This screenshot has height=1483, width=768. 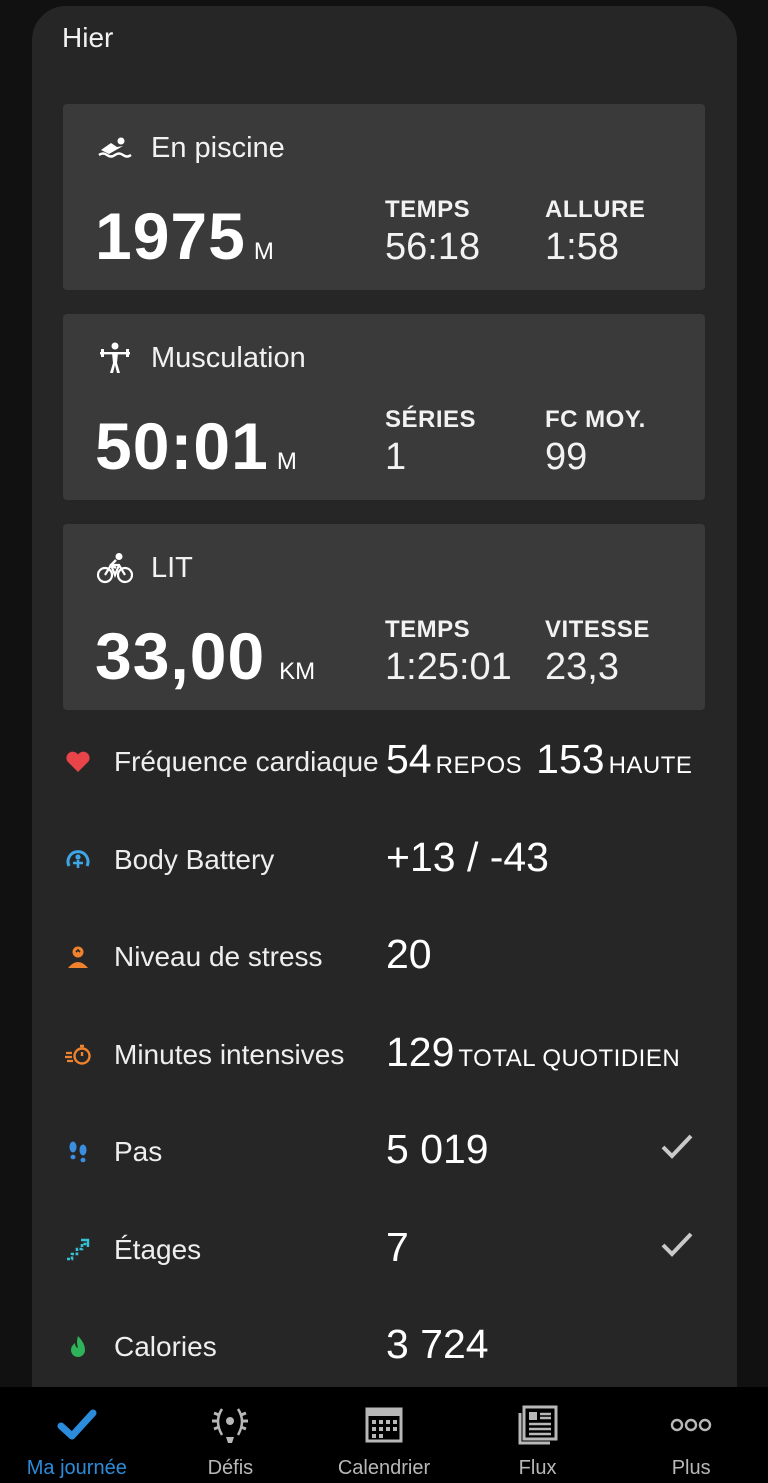 I want to click on metric-row-steps: Pas 5 019, so click(x=384, y=1152).